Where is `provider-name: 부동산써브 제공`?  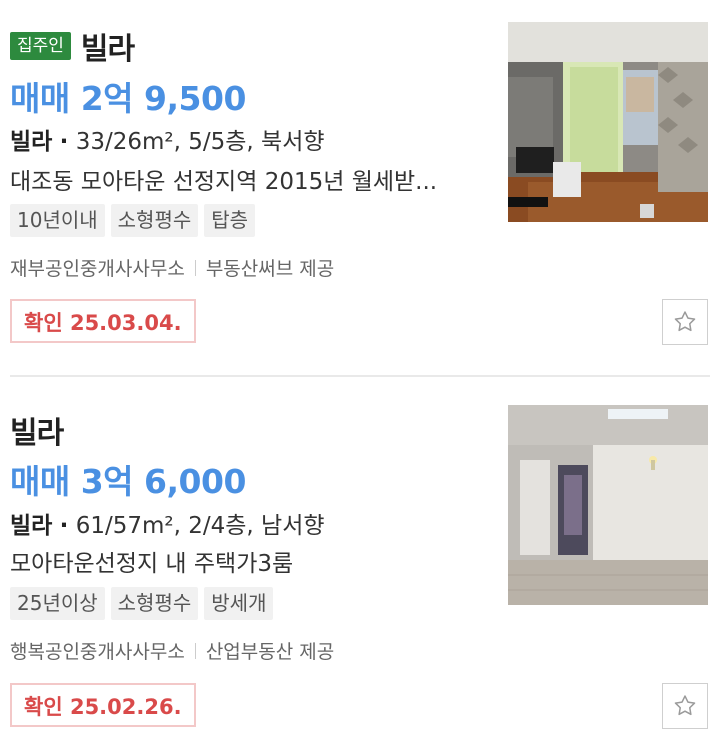 provider-name: 부동산써브 제공 is located at coordinates (270, 269).